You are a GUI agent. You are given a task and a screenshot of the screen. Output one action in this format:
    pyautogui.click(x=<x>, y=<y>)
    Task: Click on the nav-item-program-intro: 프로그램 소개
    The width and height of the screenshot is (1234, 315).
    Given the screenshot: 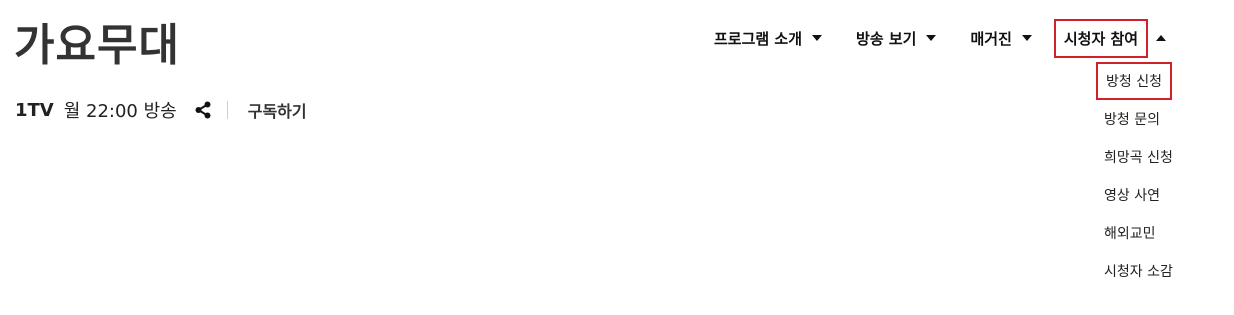 What is the action you would take?
    pyautogui.click(x=768, y=38)
    